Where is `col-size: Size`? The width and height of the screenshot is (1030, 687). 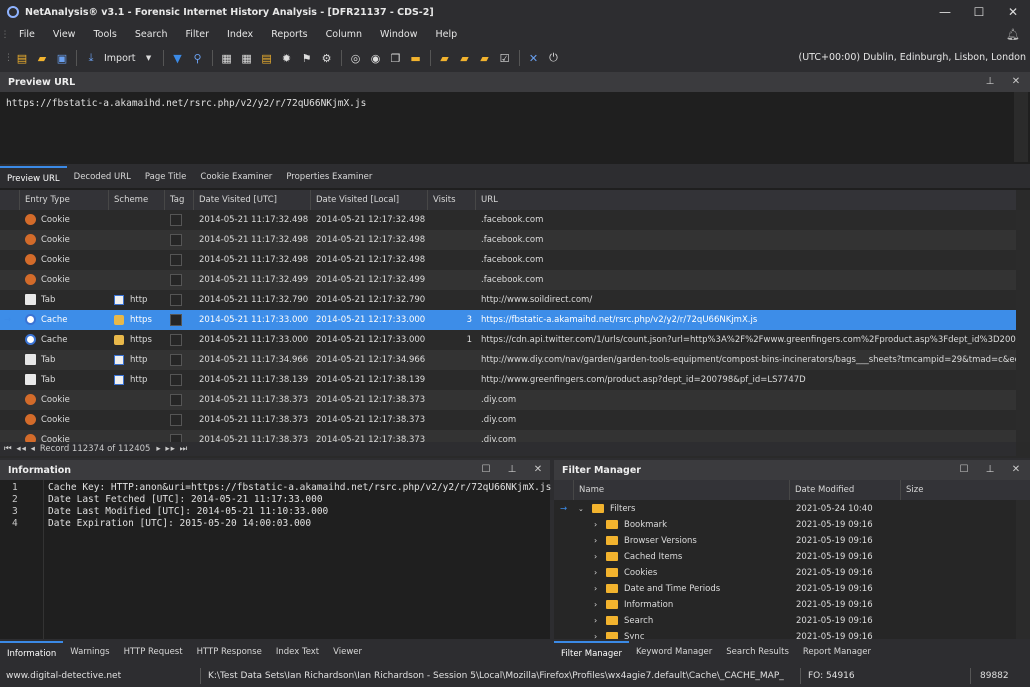 col-size: Size is located at coordinates (958, 490).